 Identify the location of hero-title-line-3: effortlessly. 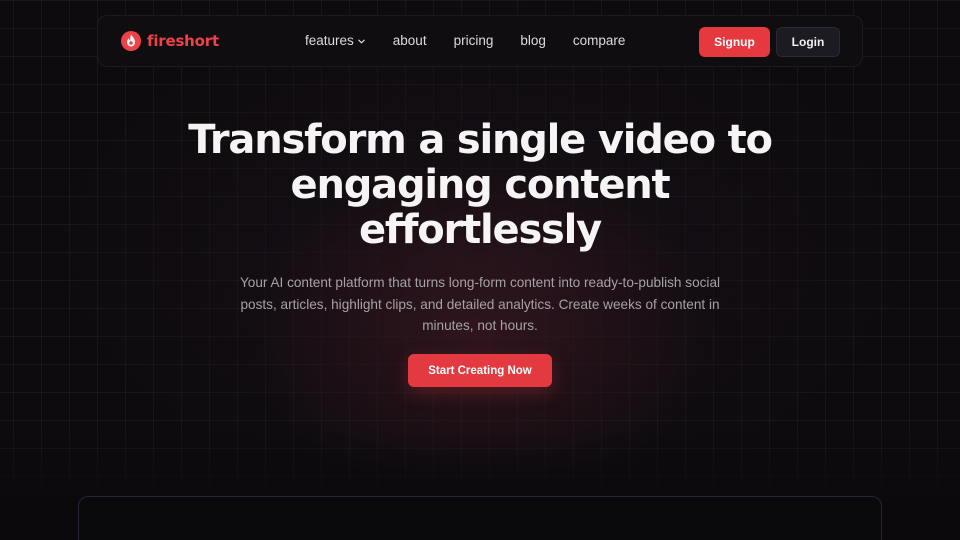
(480, 230).